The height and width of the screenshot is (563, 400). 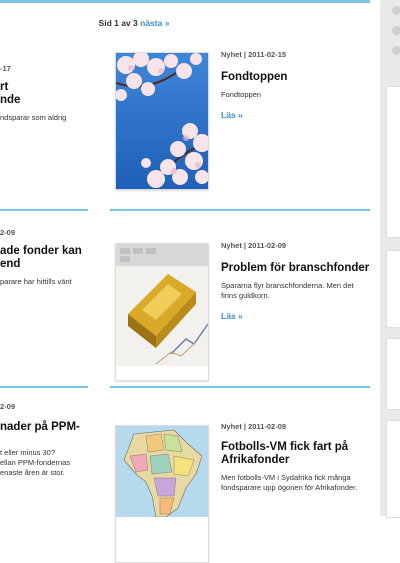 I want to click on article-title: ade fonder kan end, so click(x=47, y=258).